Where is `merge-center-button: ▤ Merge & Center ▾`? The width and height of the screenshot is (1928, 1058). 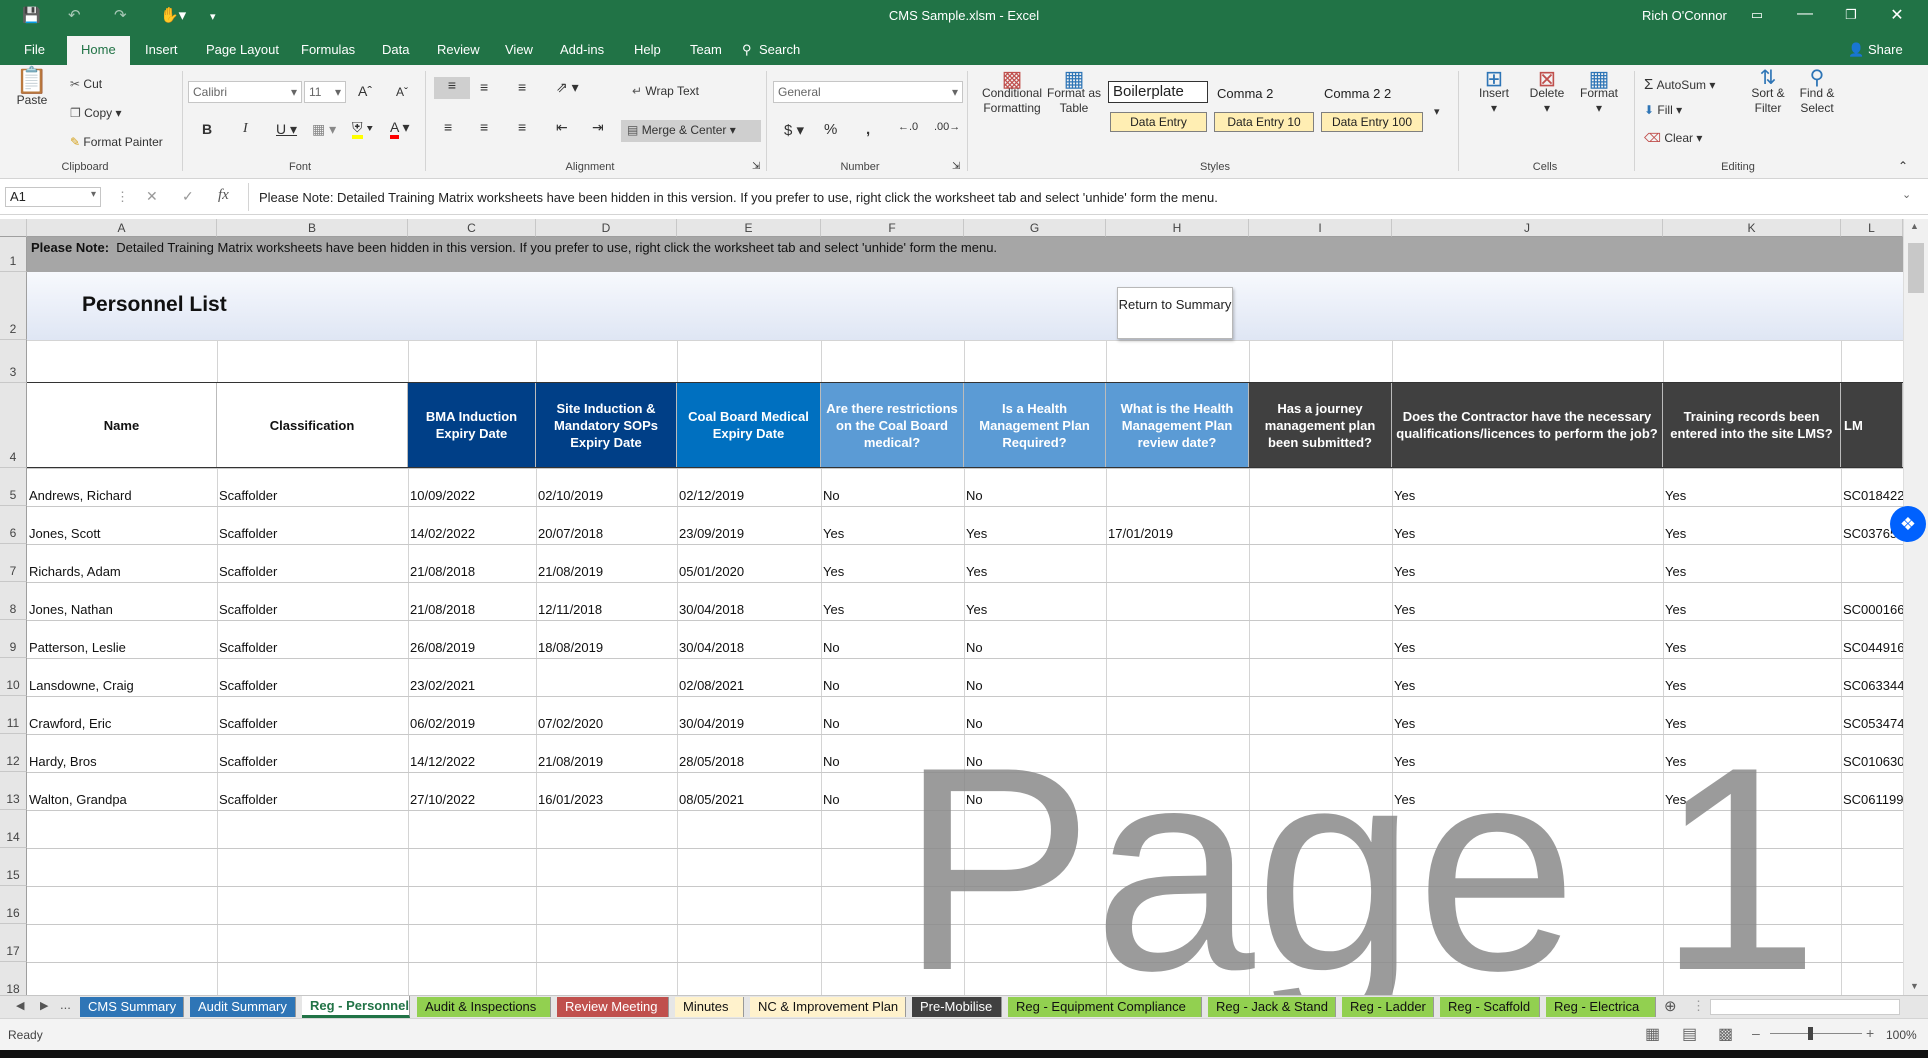 merge-center-button: ▤ Merge & Center ▾ is located at coordinates (691, 131).